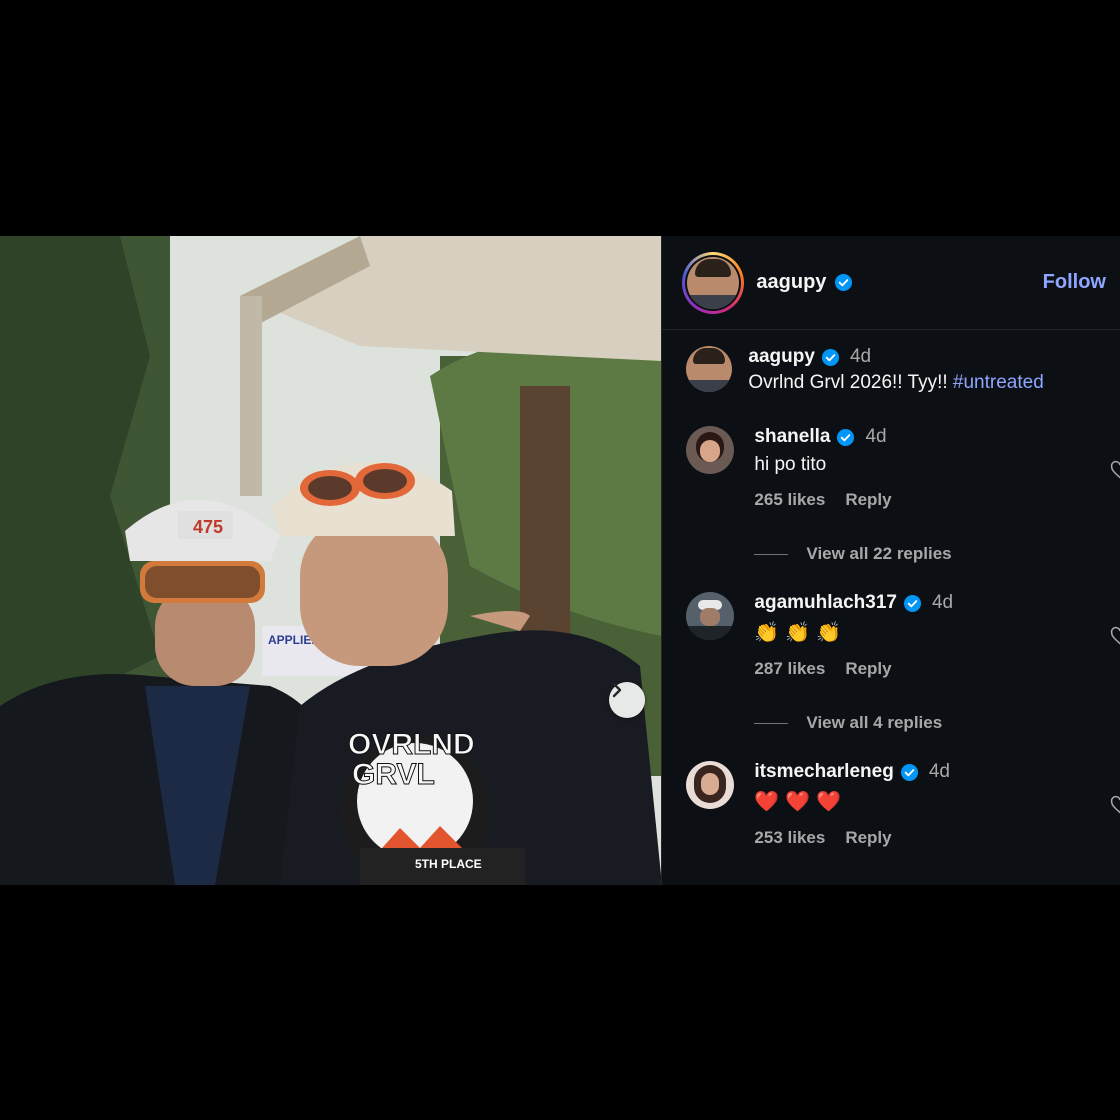 This screenshot has width=1120, height=1120. I want to click on caption-time: 4d, so click(860, 357).